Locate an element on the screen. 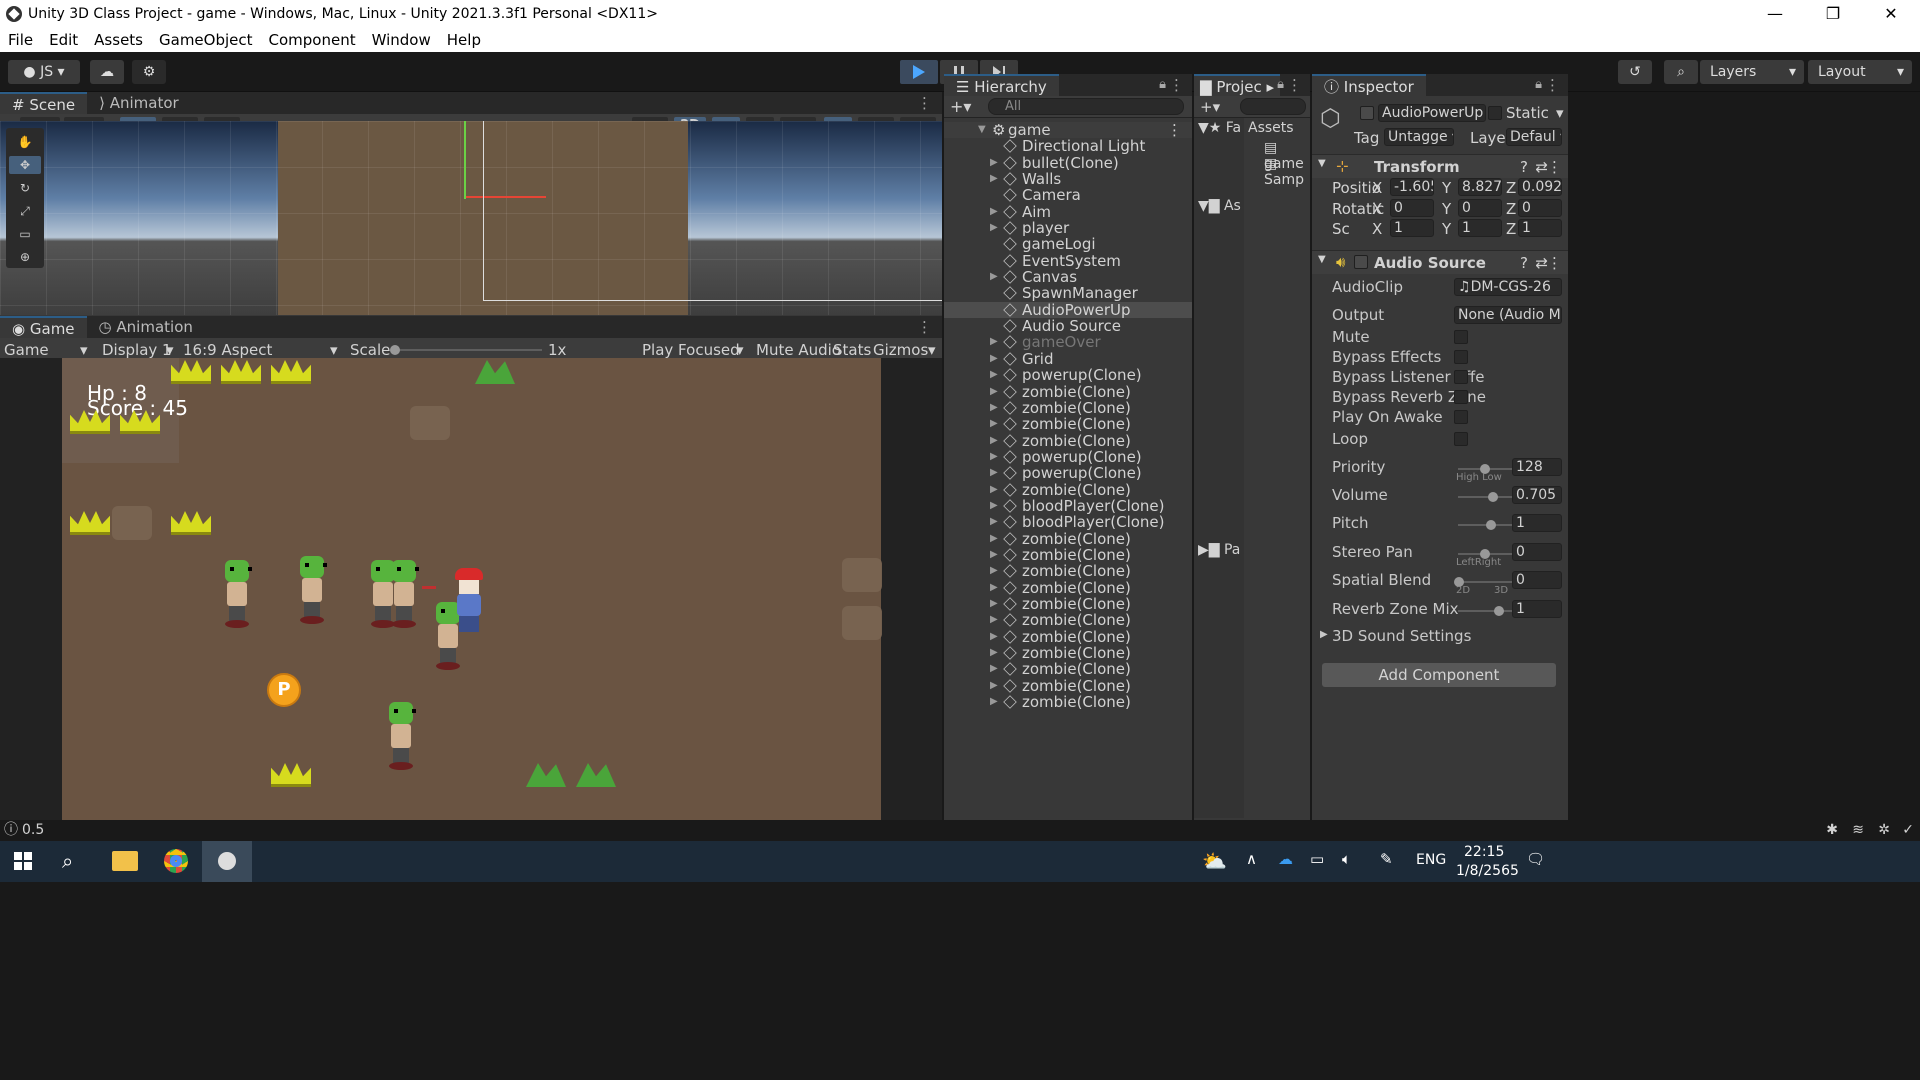  hierarchy-item: gameLogi is located at coordinates (1068, 244).